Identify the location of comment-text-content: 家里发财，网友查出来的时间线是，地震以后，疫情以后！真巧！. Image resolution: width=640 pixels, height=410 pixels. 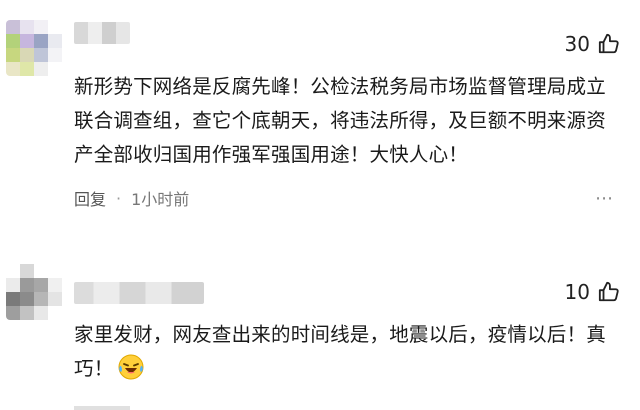
(340, 351).